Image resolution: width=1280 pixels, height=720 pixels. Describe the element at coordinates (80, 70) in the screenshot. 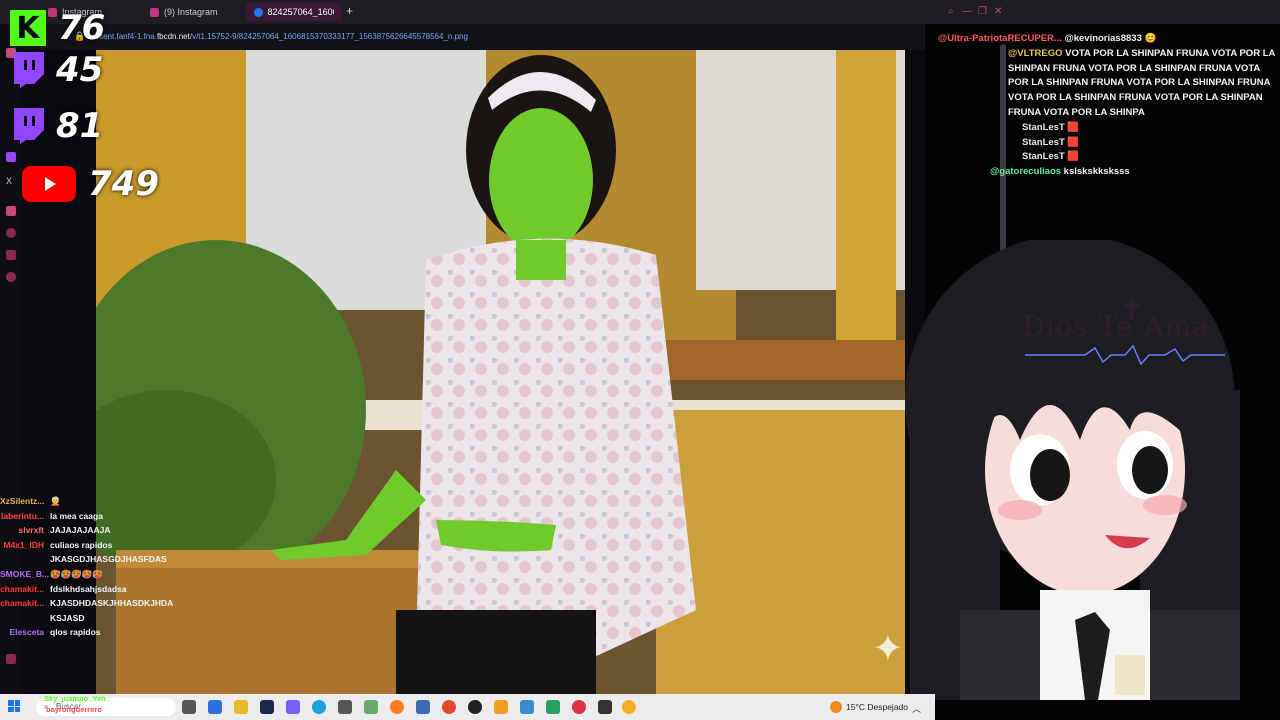

I see `twitch-viewers-1: 45` at that location.